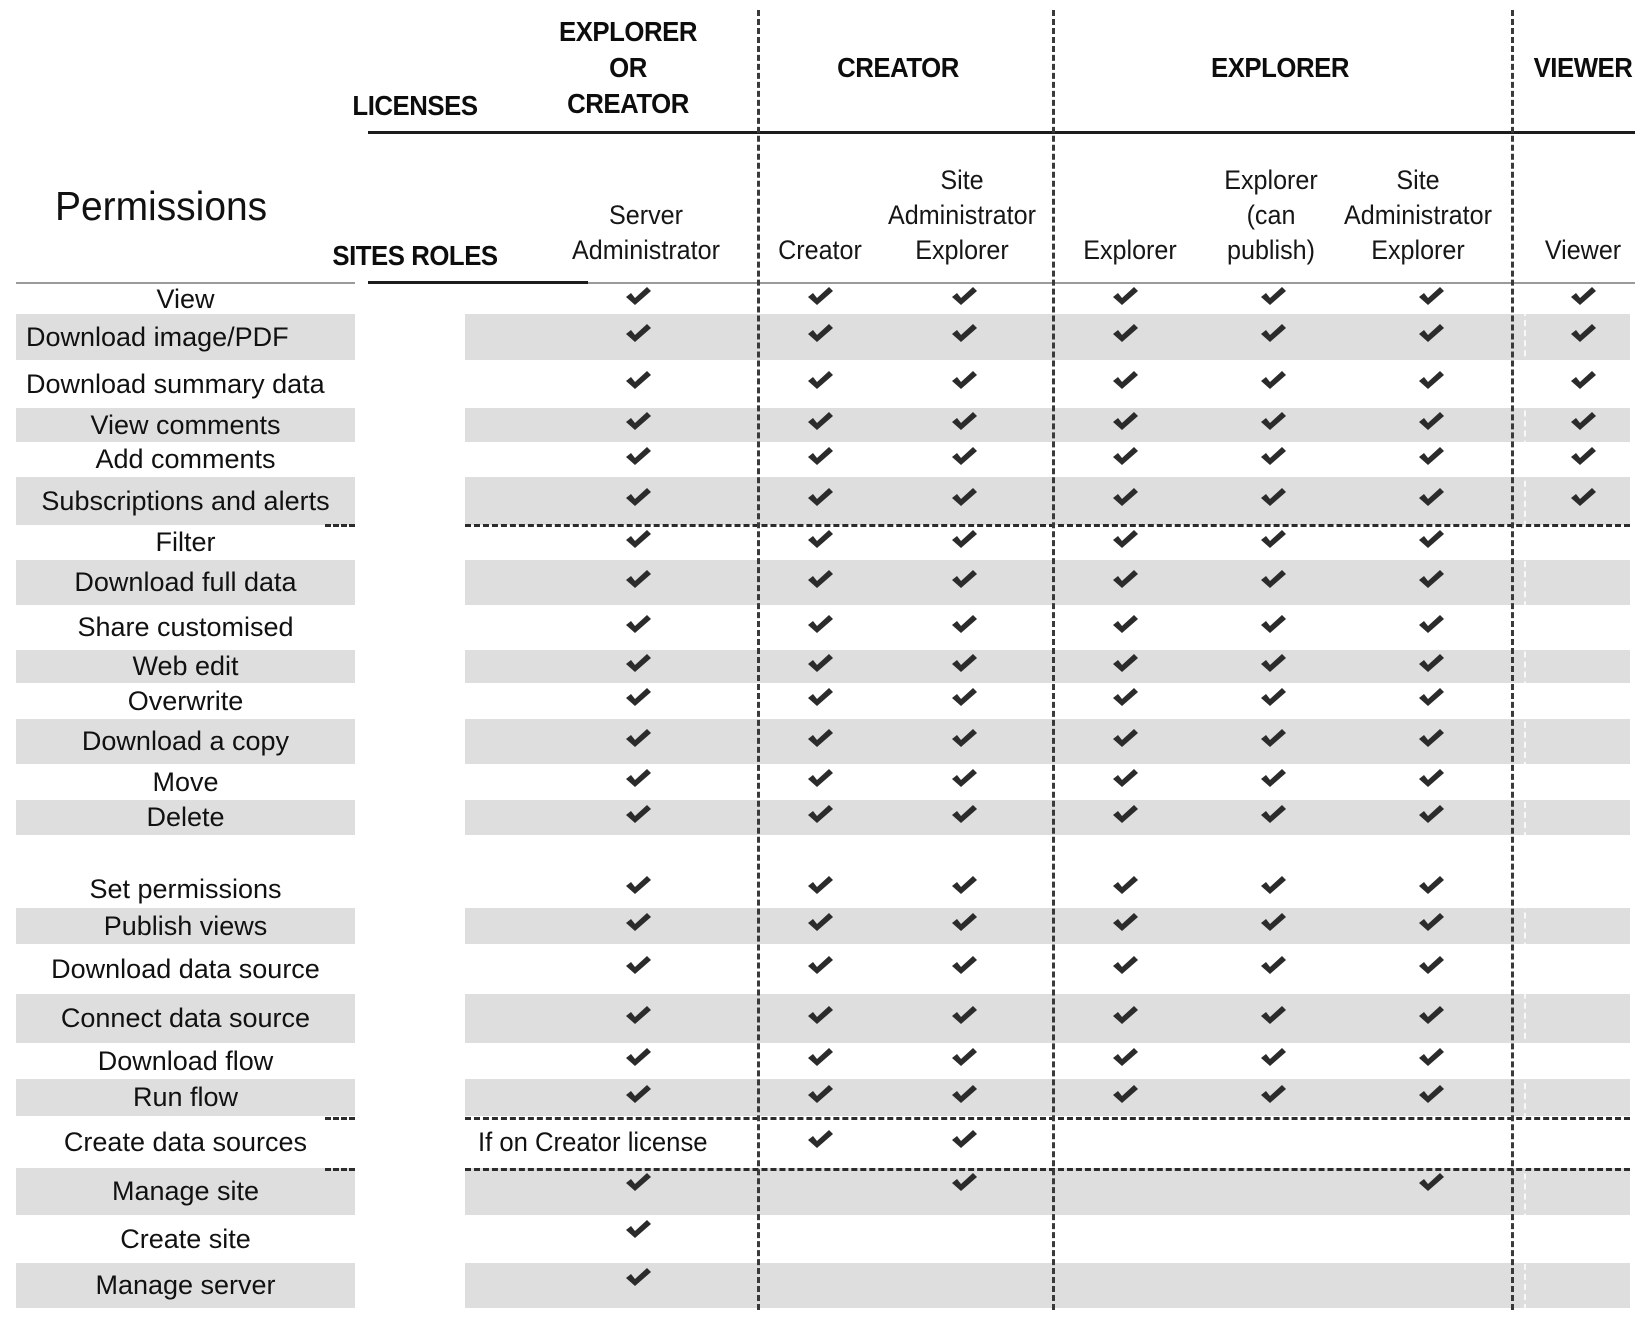 The image size is (1650, 1330). I want to click on role-header-line: Server, so click(646, 215).